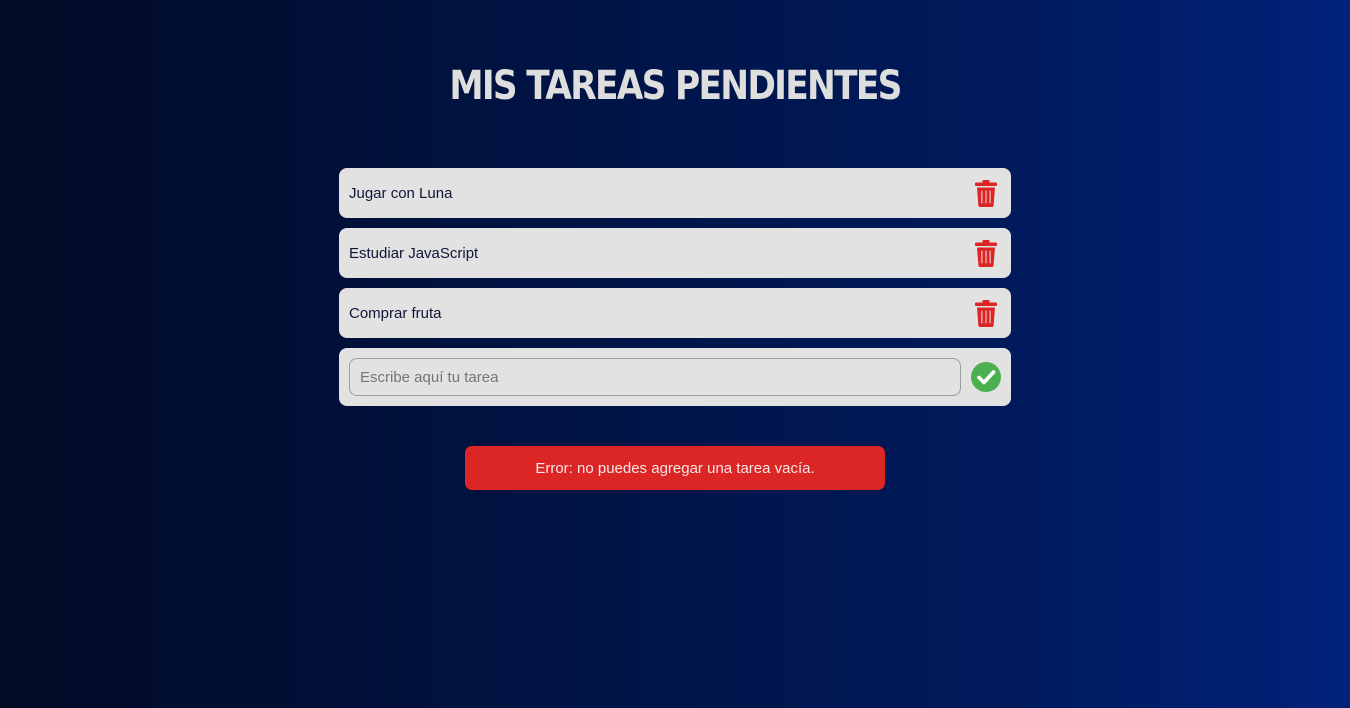  I want to click on task-item: Jugar con Luna, so click(675, 193).